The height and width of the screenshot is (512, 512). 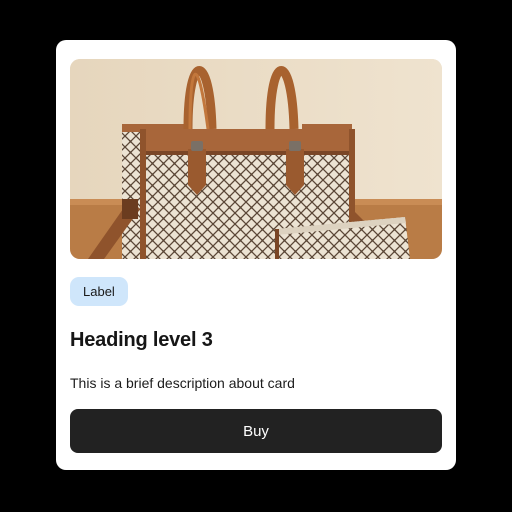 What do you see at coordinates (182, 383) in the screenshot?
I see `card-description: This is a brief description about card` at bounding box center [182, 383].